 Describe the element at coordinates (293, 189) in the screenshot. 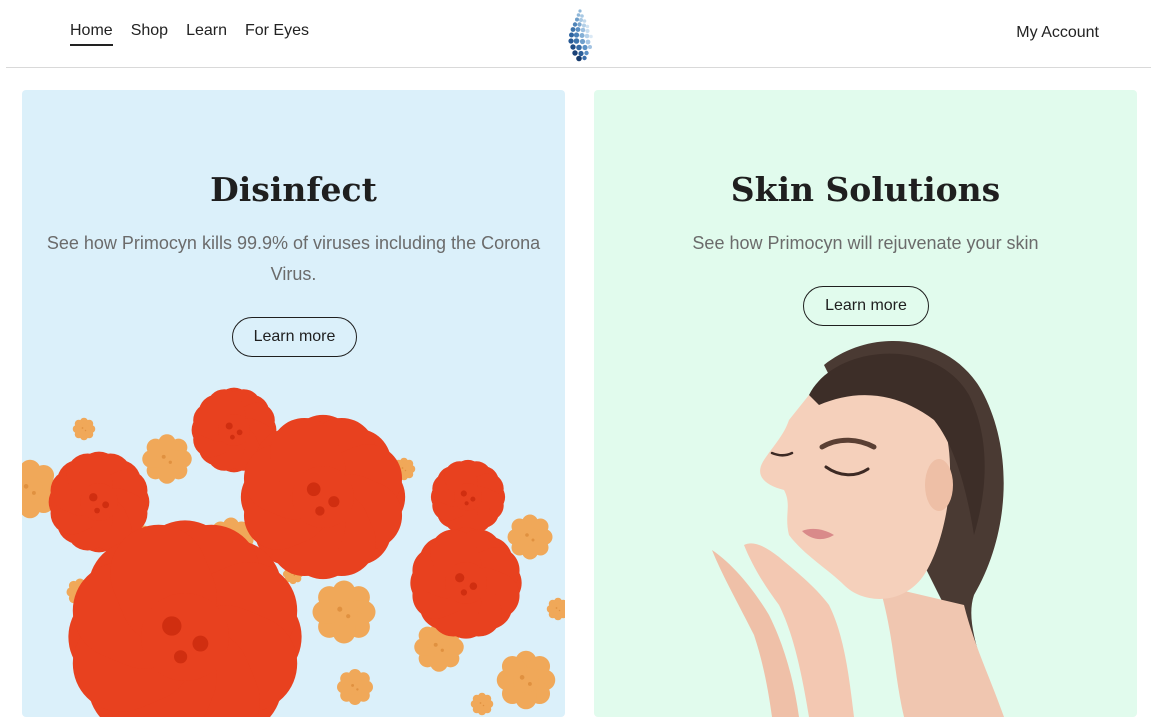

I see `disinfect-title: Disinfect` at that location.